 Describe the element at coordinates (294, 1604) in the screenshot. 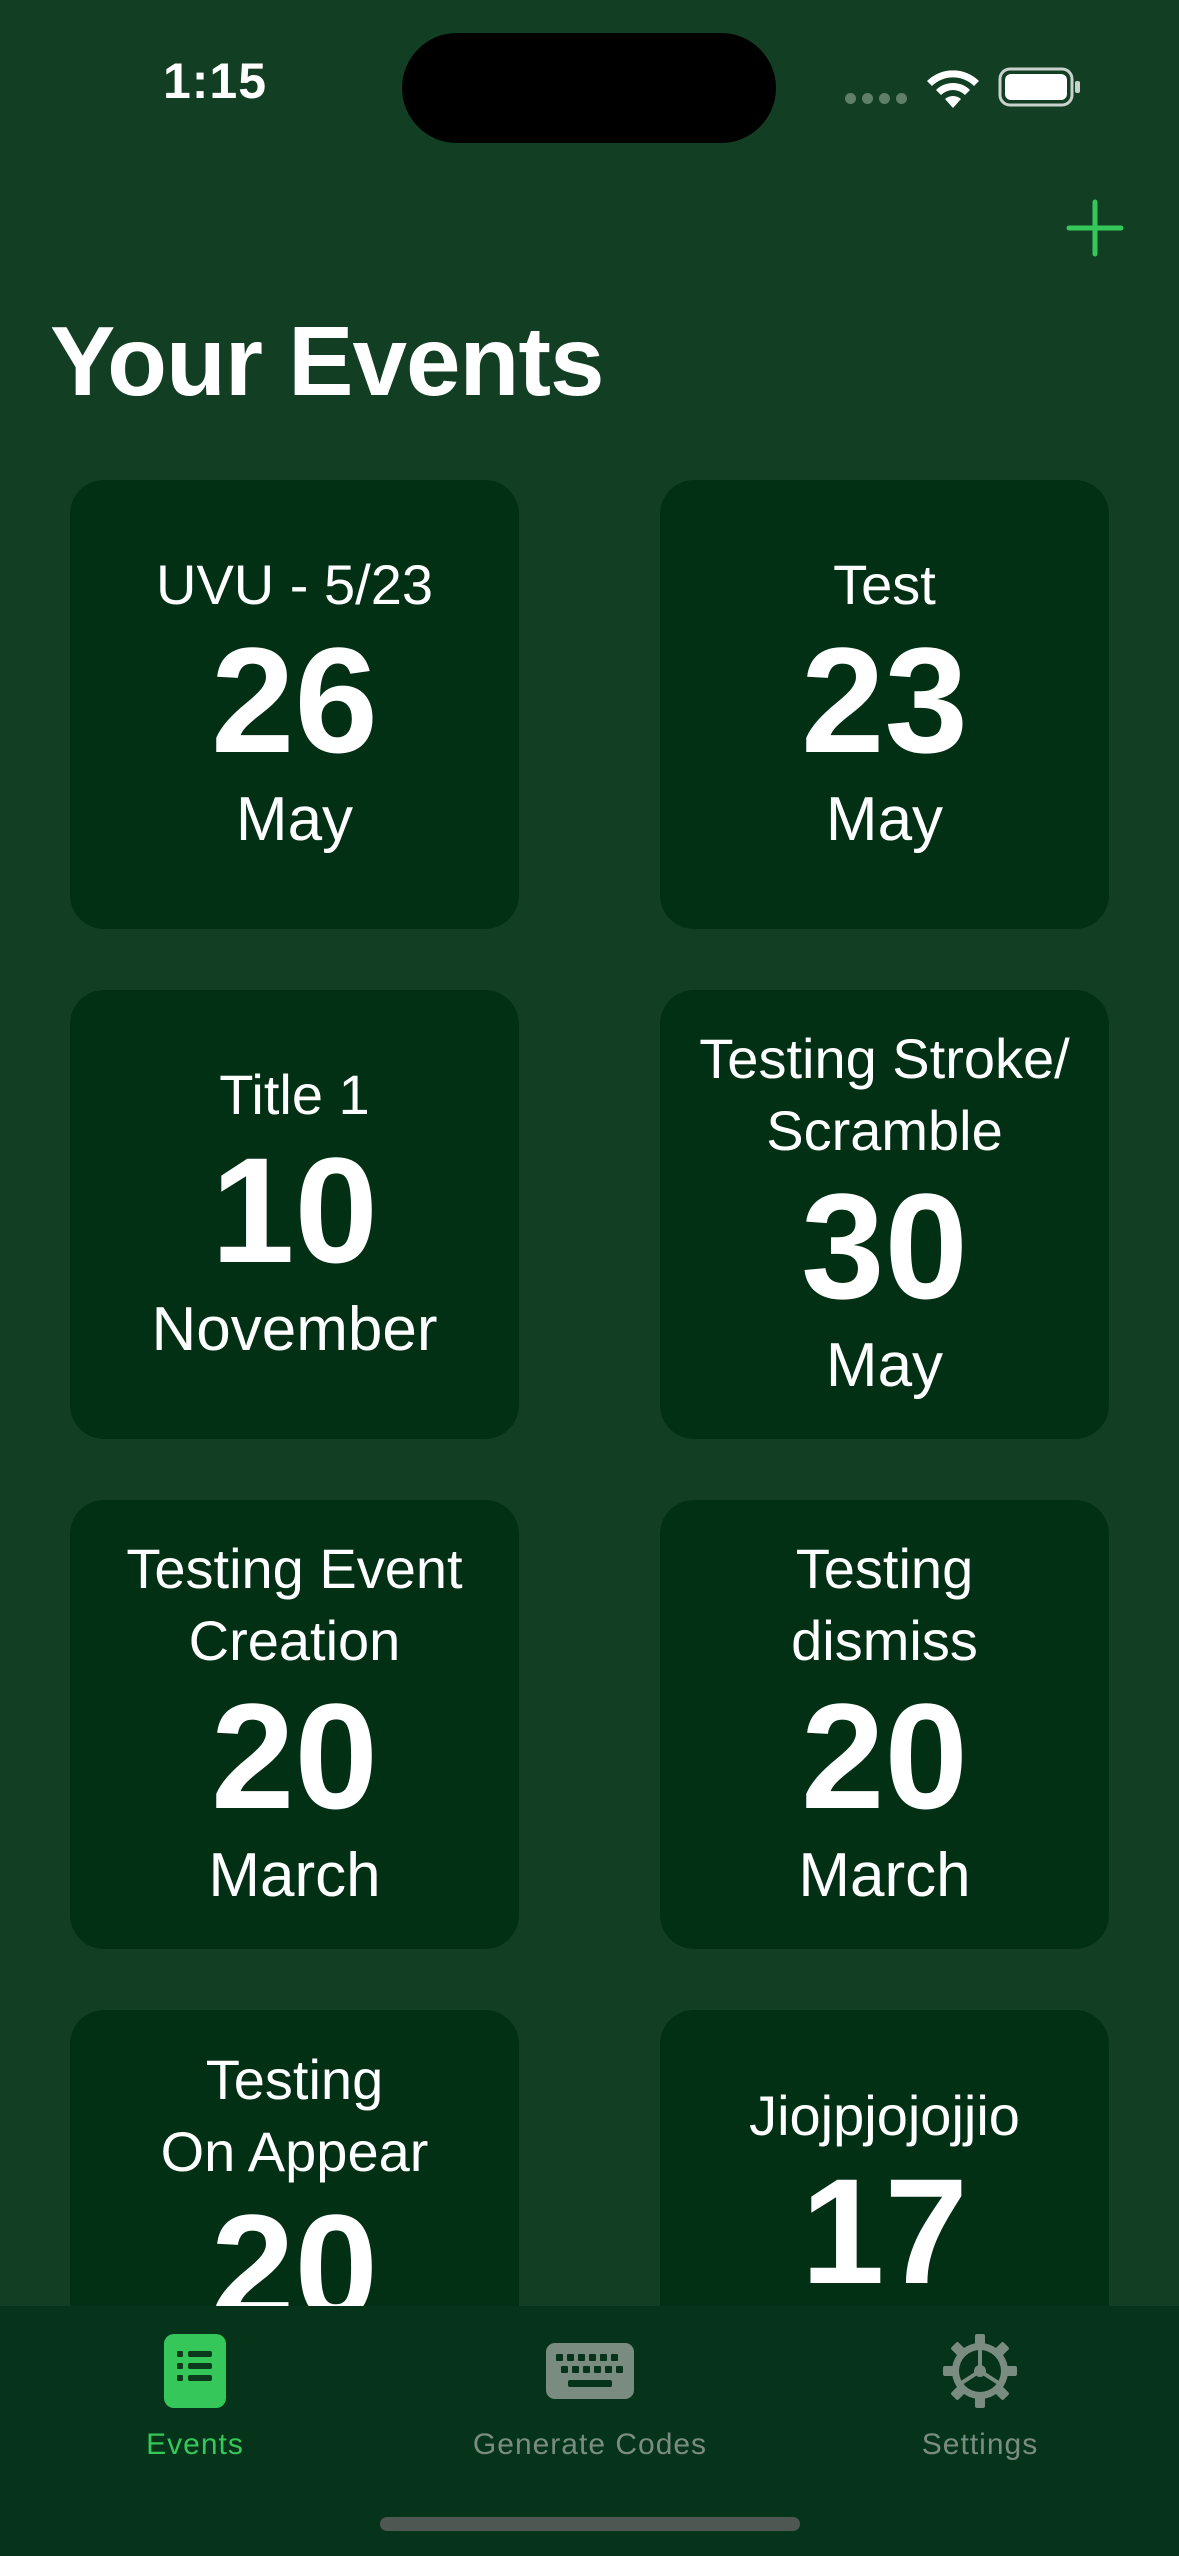

I see `event-title: Testing Event Creation` at that location.